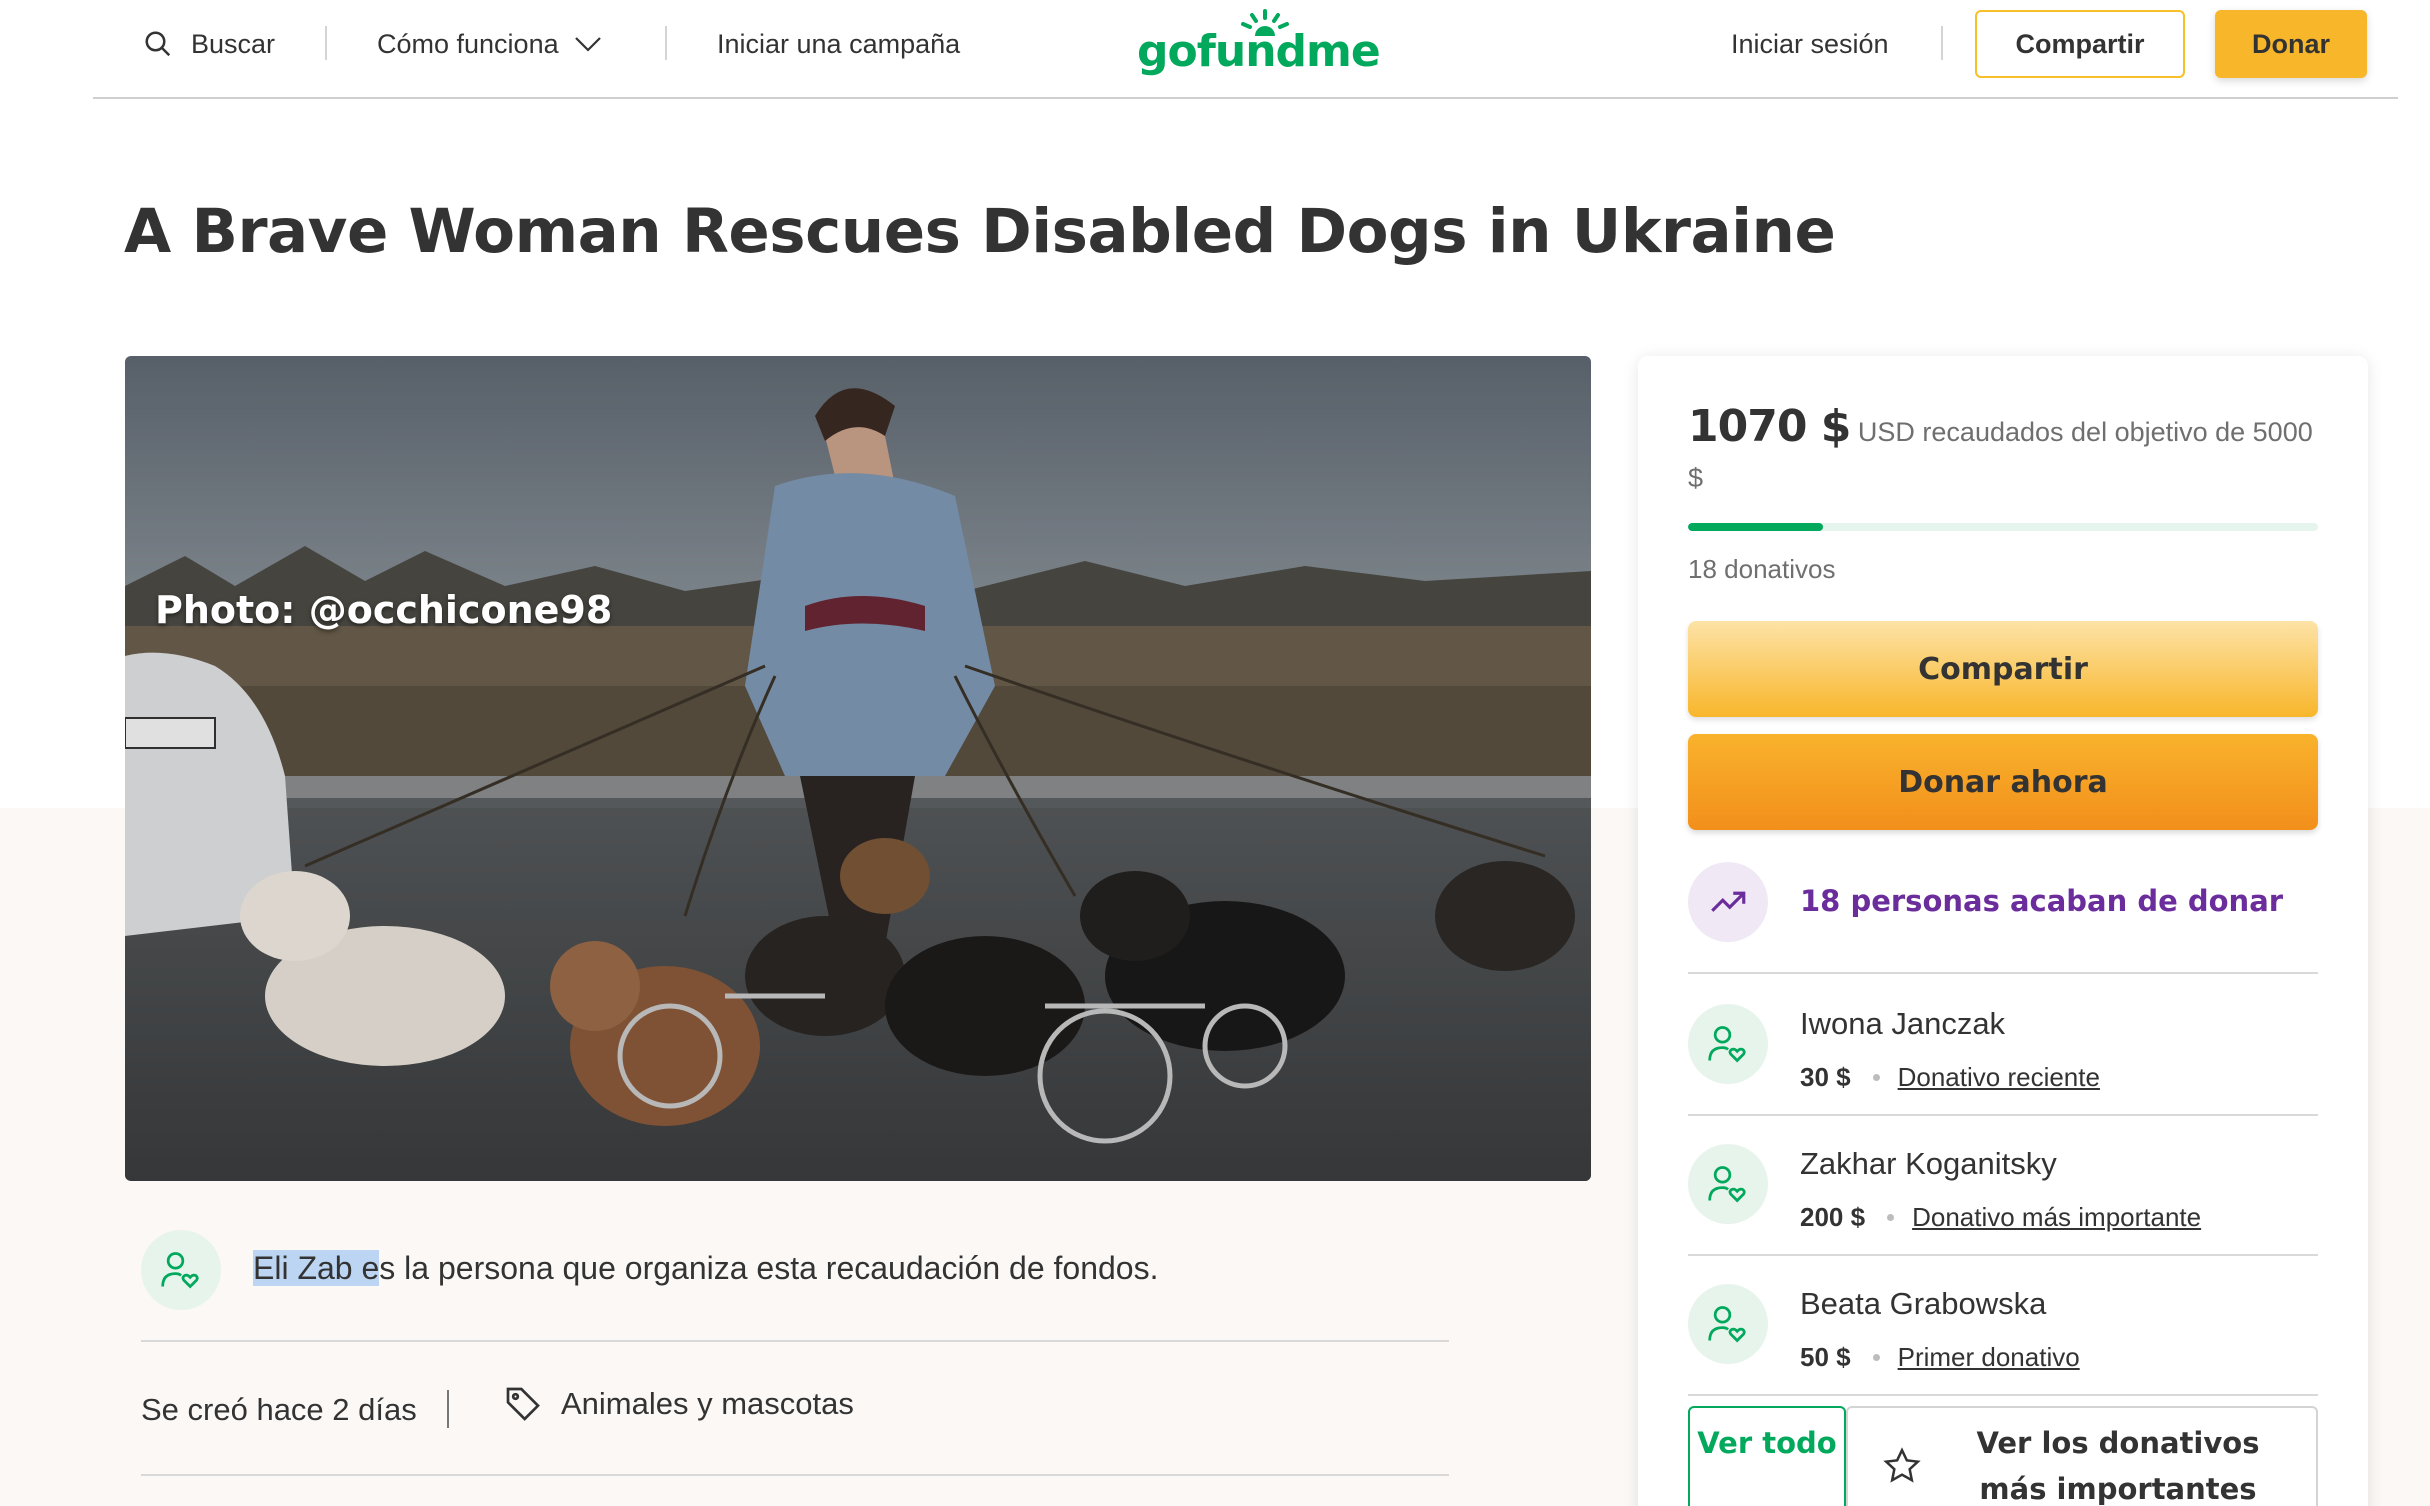 Image resolution: width=2430 pixels, height=1506 pixels. Describe the element at coordinates (1903, 1023) in the screenshot. I see `donor-name: Iwona Janczak` at that location.